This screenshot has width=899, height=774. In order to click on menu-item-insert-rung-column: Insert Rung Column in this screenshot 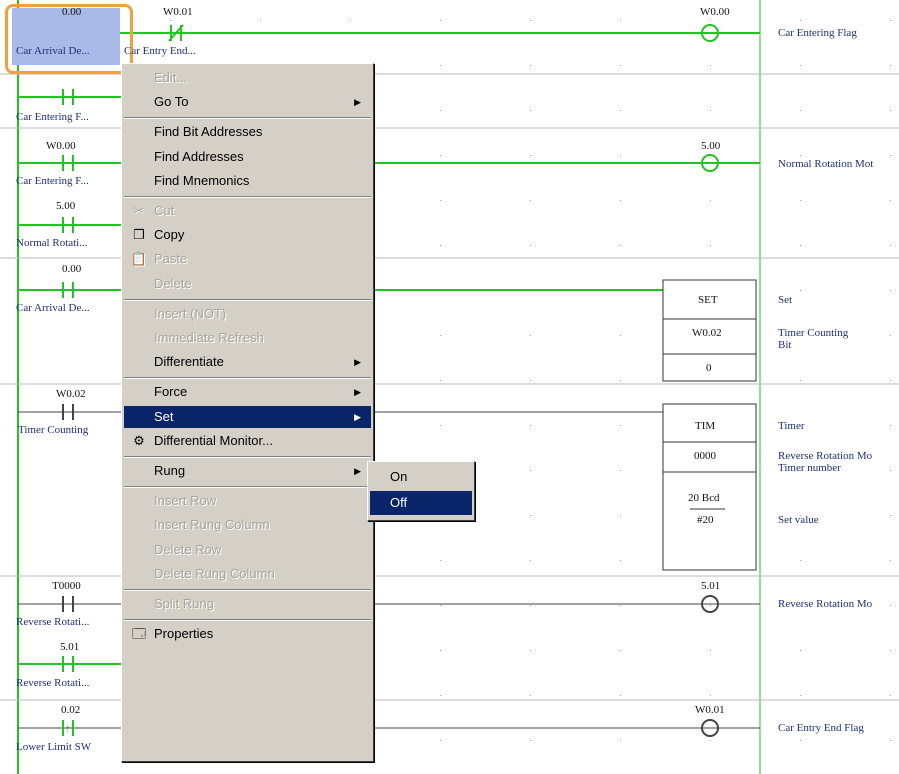, I will do `click(247, 525)`.